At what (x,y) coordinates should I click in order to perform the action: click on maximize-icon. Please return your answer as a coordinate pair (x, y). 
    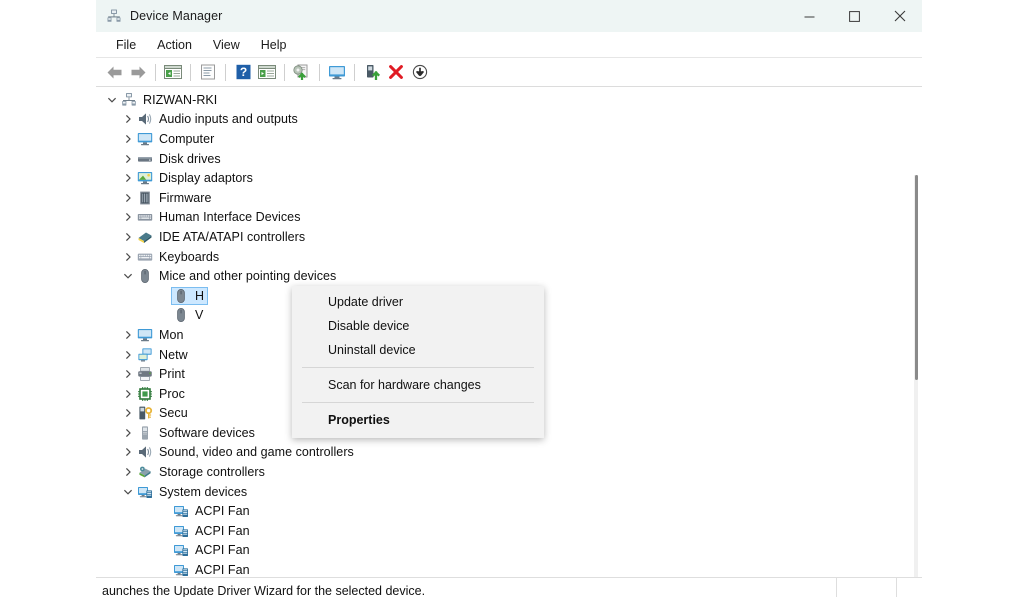
    Looking at the image, I should click on (854, 16).